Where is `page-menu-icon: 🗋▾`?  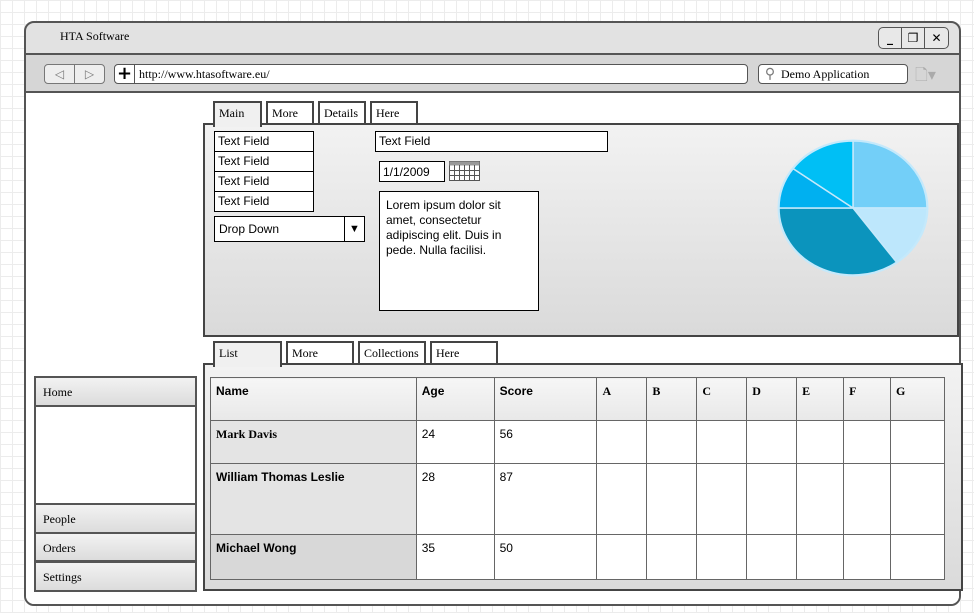
page-menu-icon: 🗋▾ is located at coordinates (925, 77).